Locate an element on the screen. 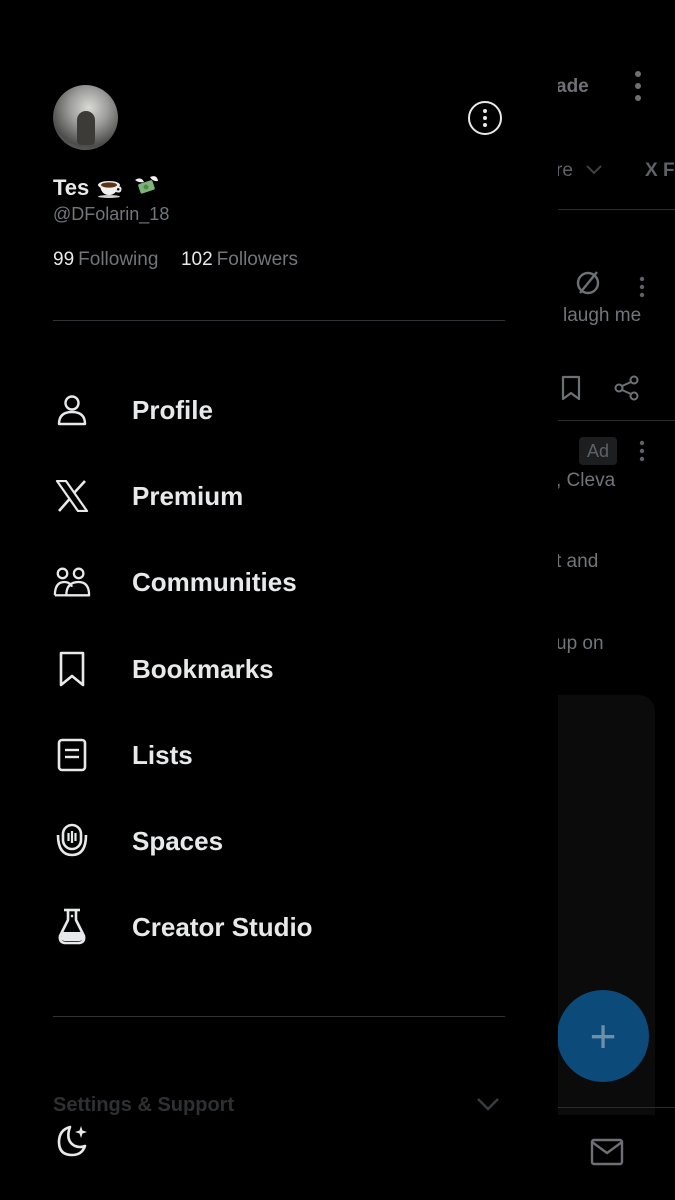 The width and height of the screenshot is (675, 1200). followers-link: 102 Followers is located at coordinates (239, 259).